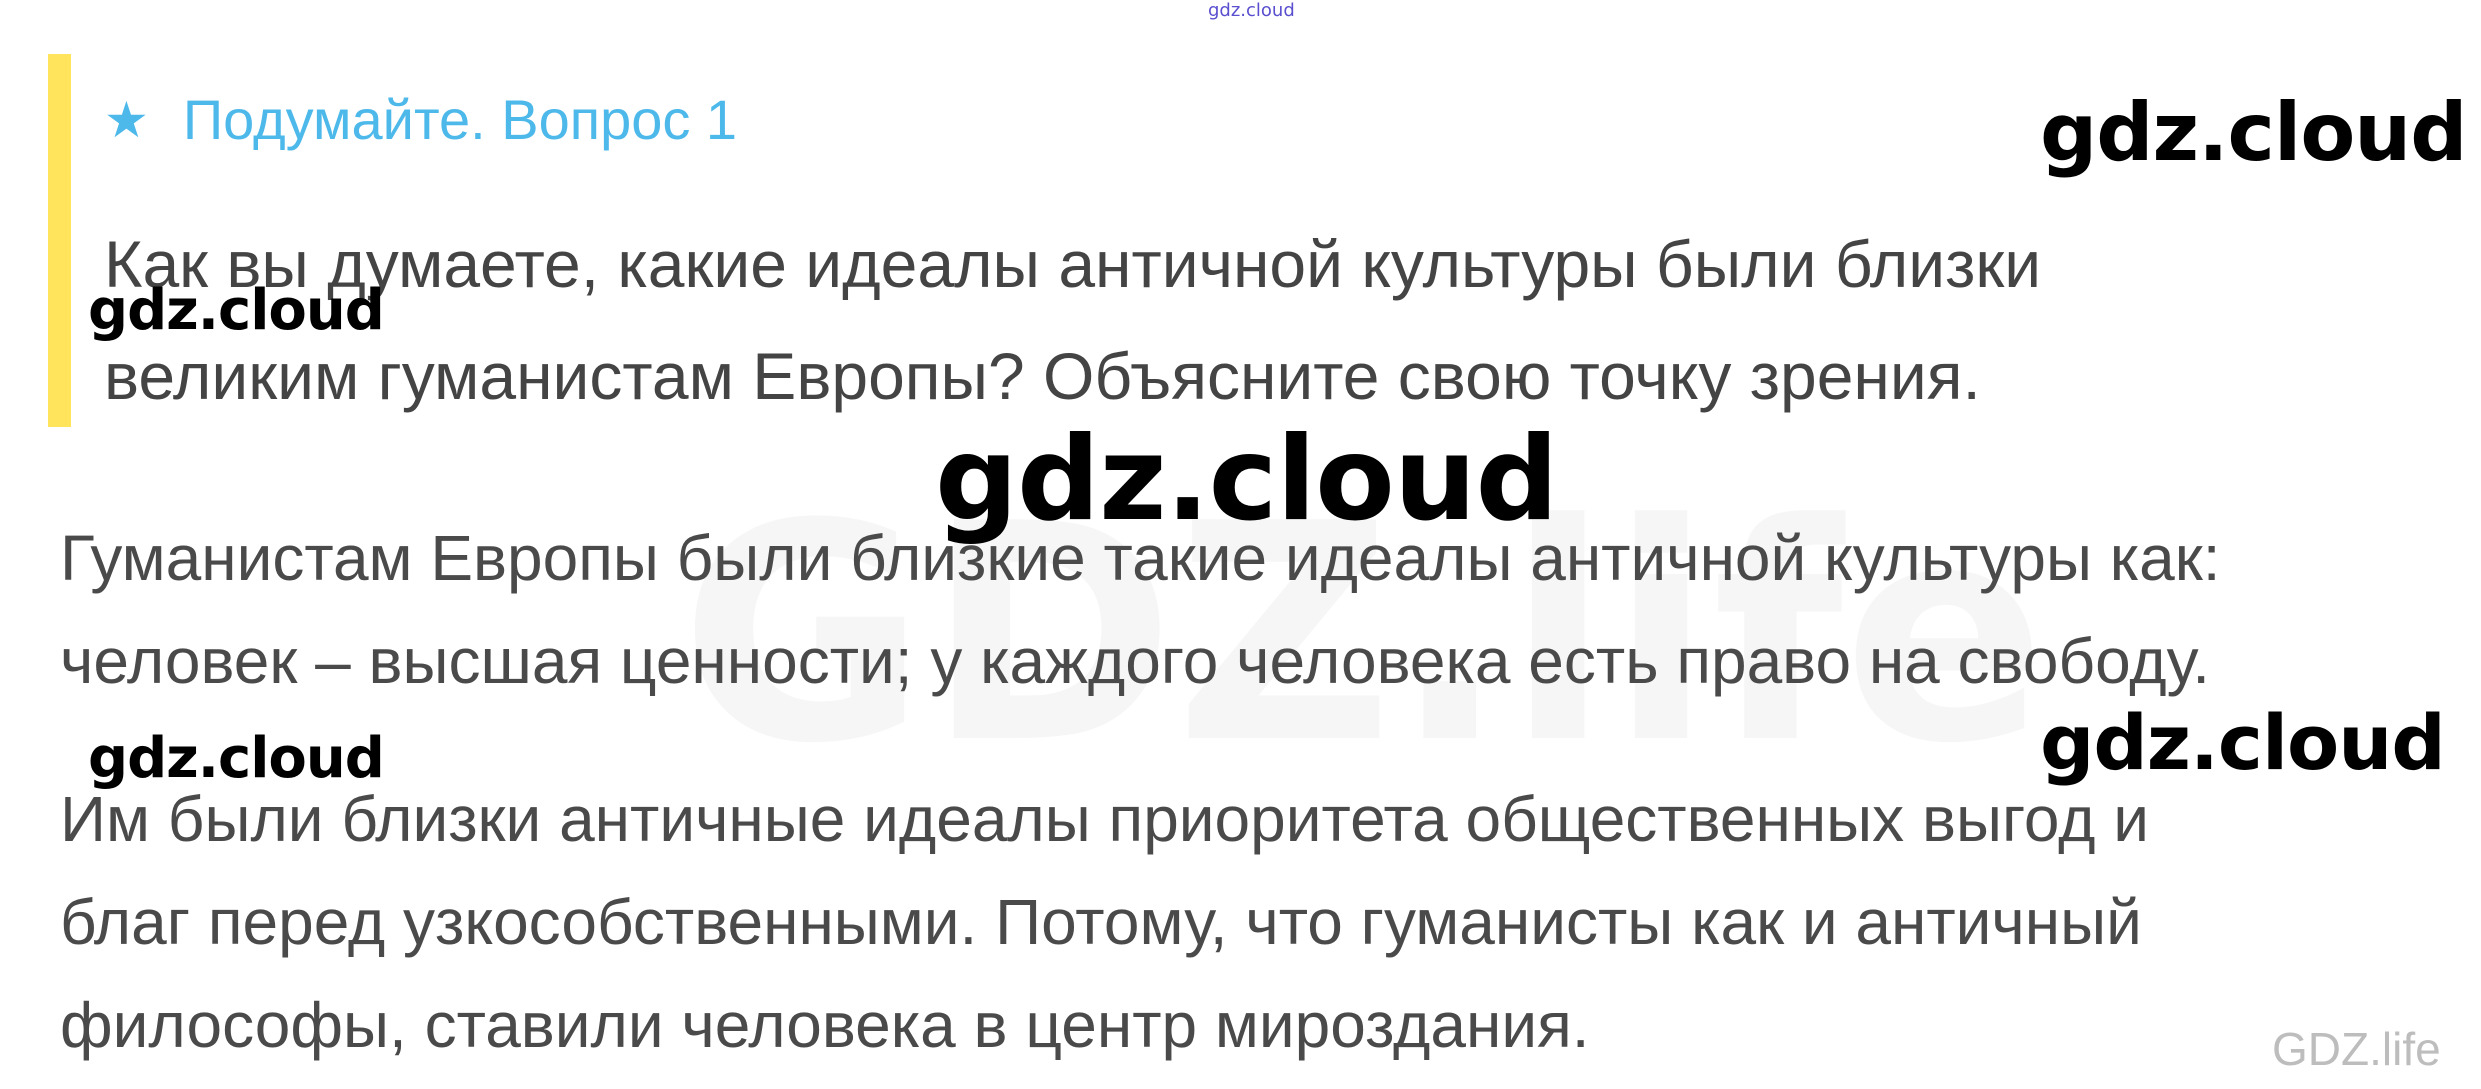 The height and width of the screenshot is (1089, 2481). I want to click on star-icon: ★, so click(126, 120).